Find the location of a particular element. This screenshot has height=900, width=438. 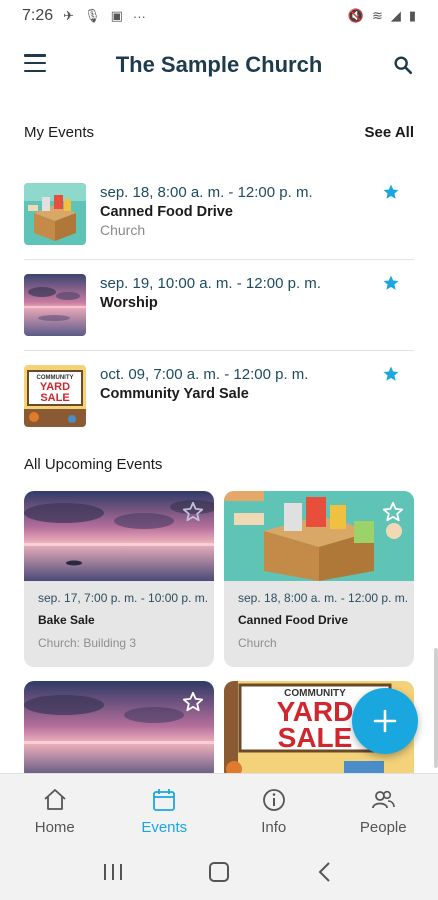

wifi-icon: ≋ is located at coordinates (377, 15).